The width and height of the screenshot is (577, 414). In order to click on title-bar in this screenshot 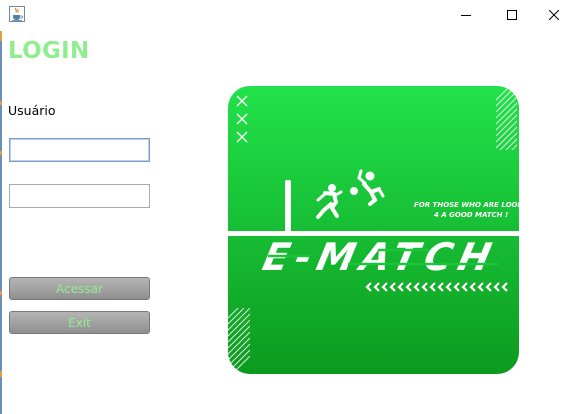, I will do `click(288, 15)`.